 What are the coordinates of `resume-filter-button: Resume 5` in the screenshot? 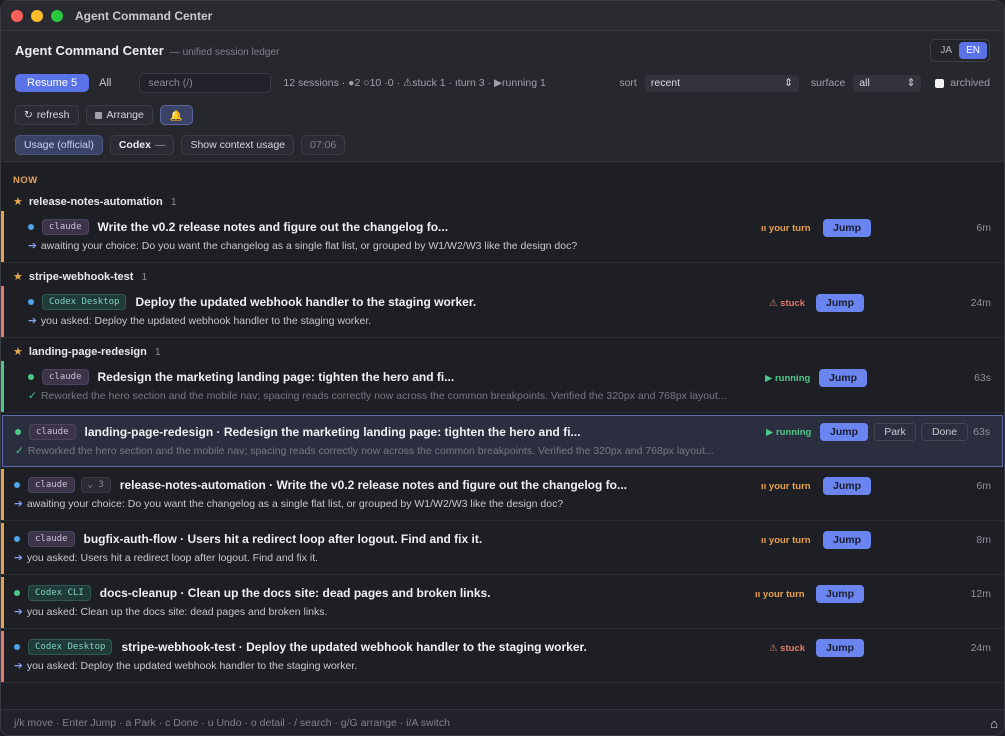 It's located at (52, 83).